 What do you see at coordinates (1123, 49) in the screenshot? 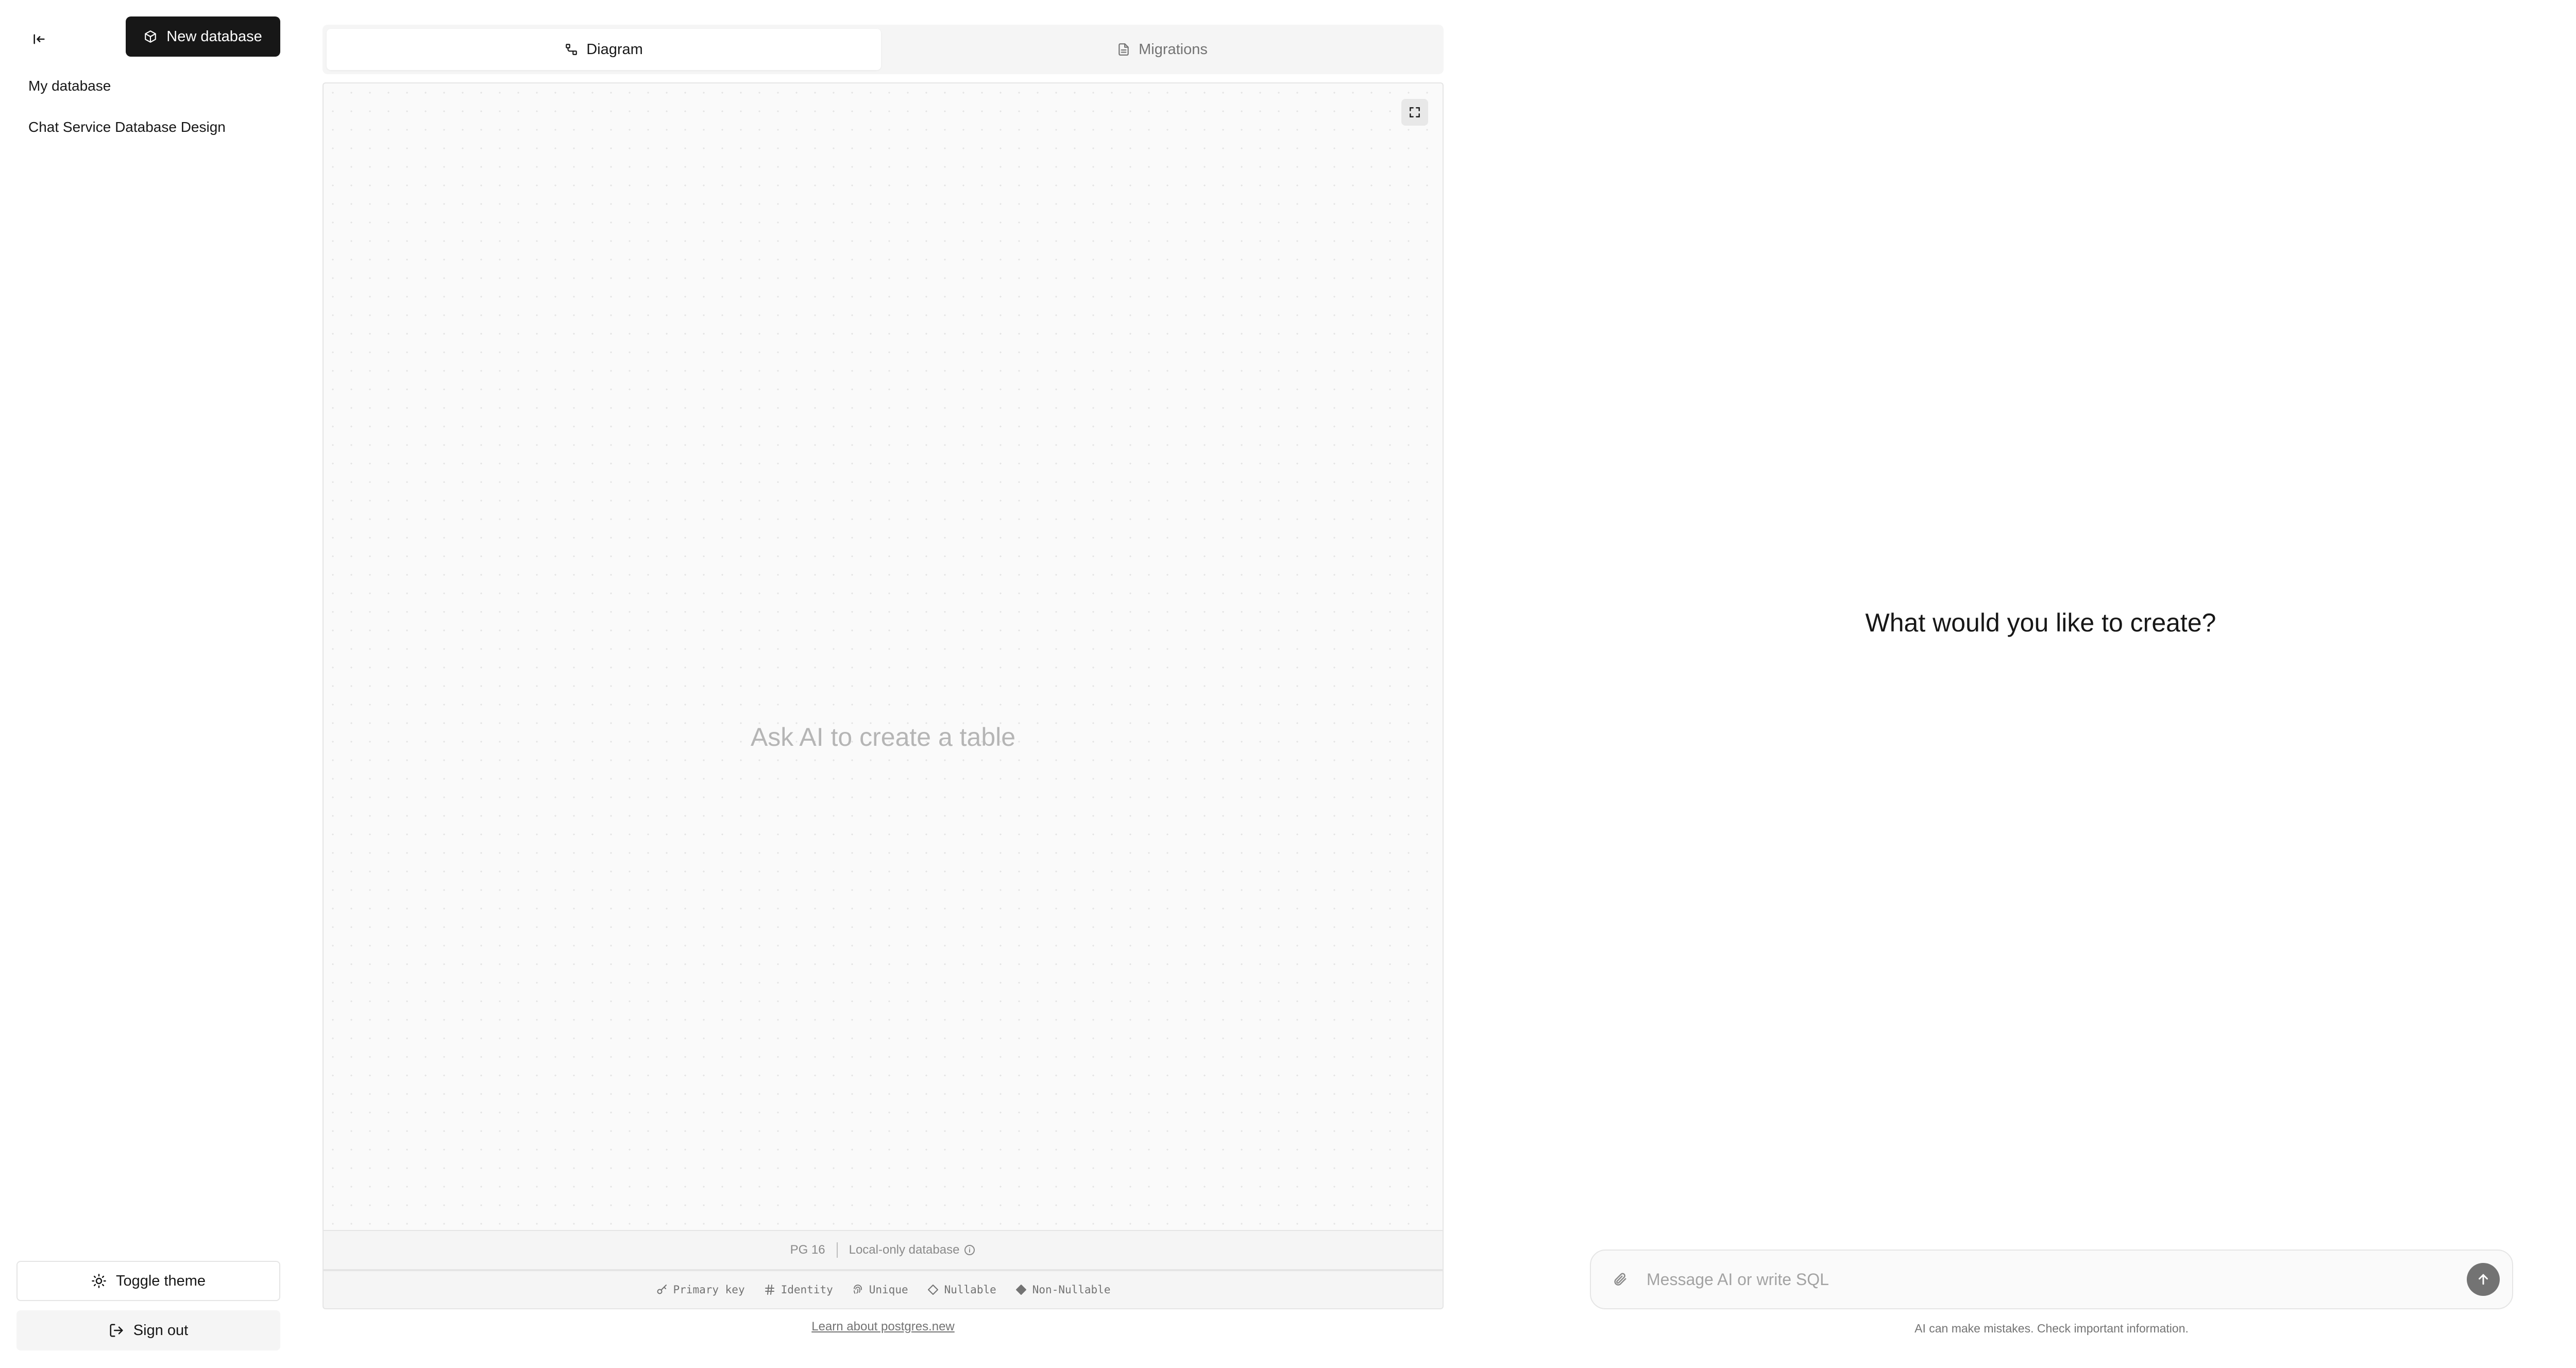
I see `file-icon` at bounding box center [1123, 49].